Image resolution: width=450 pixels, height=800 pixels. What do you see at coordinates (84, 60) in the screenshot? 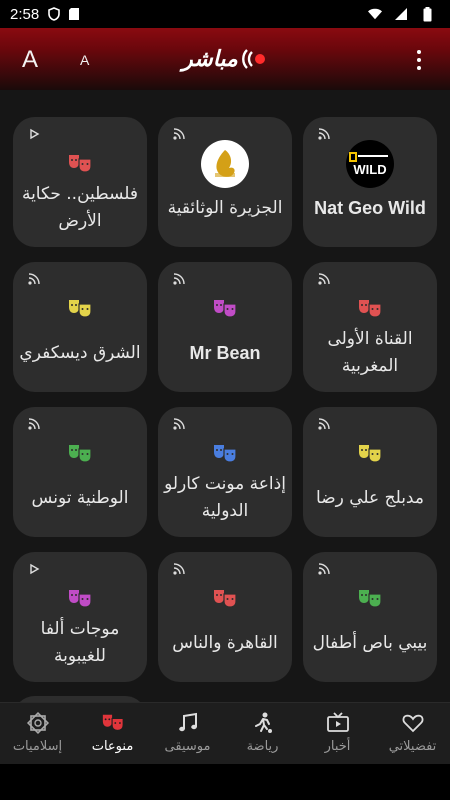
I see `decrease-font-button: A` at bounding box center [84, 60].